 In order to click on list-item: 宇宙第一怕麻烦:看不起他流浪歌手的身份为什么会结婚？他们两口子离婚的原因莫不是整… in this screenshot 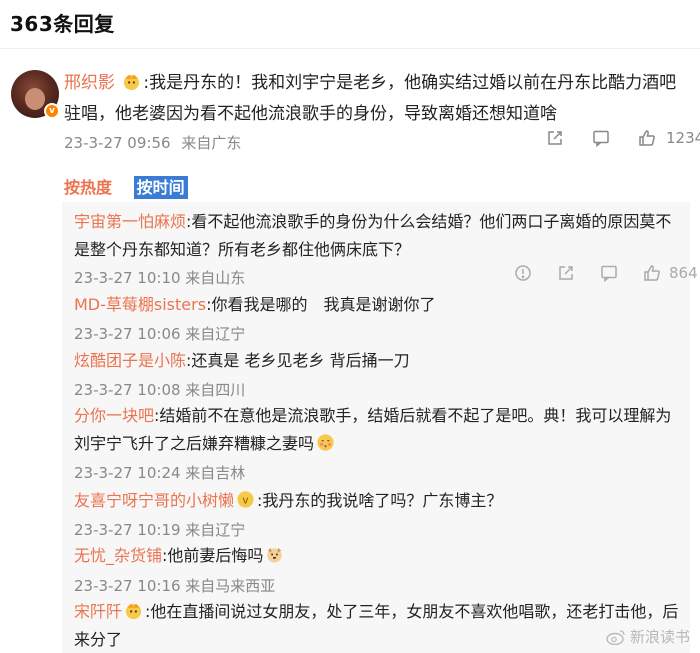, I will do `click(377, 236)`.